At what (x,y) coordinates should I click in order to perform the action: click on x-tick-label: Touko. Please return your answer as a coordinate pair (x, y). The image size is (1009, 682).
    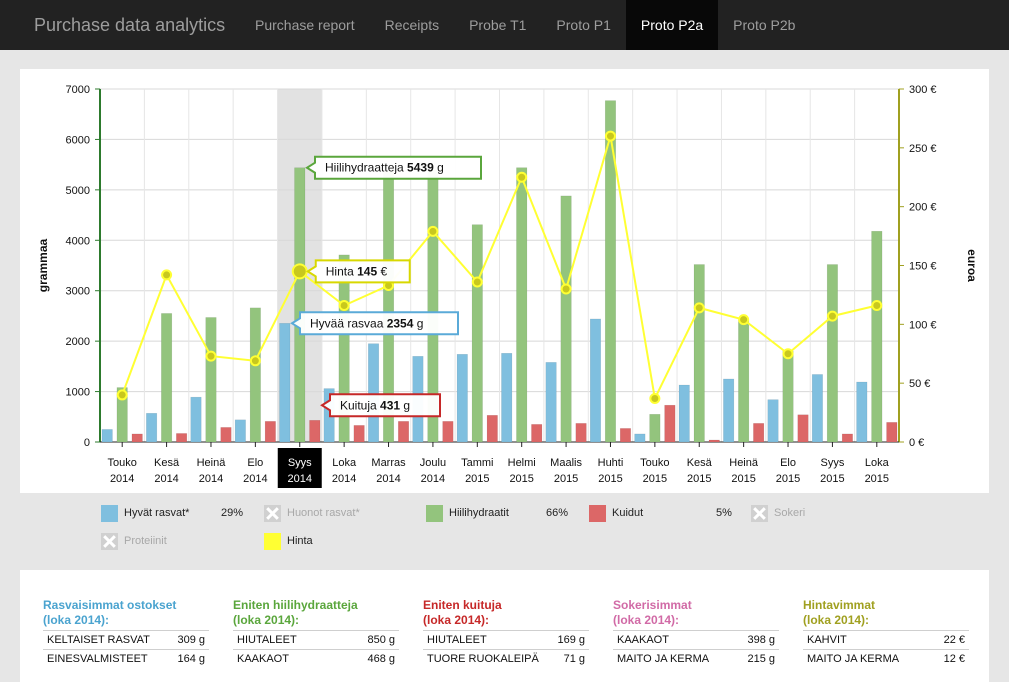
    Looking at the image, I should click on (654, 463).